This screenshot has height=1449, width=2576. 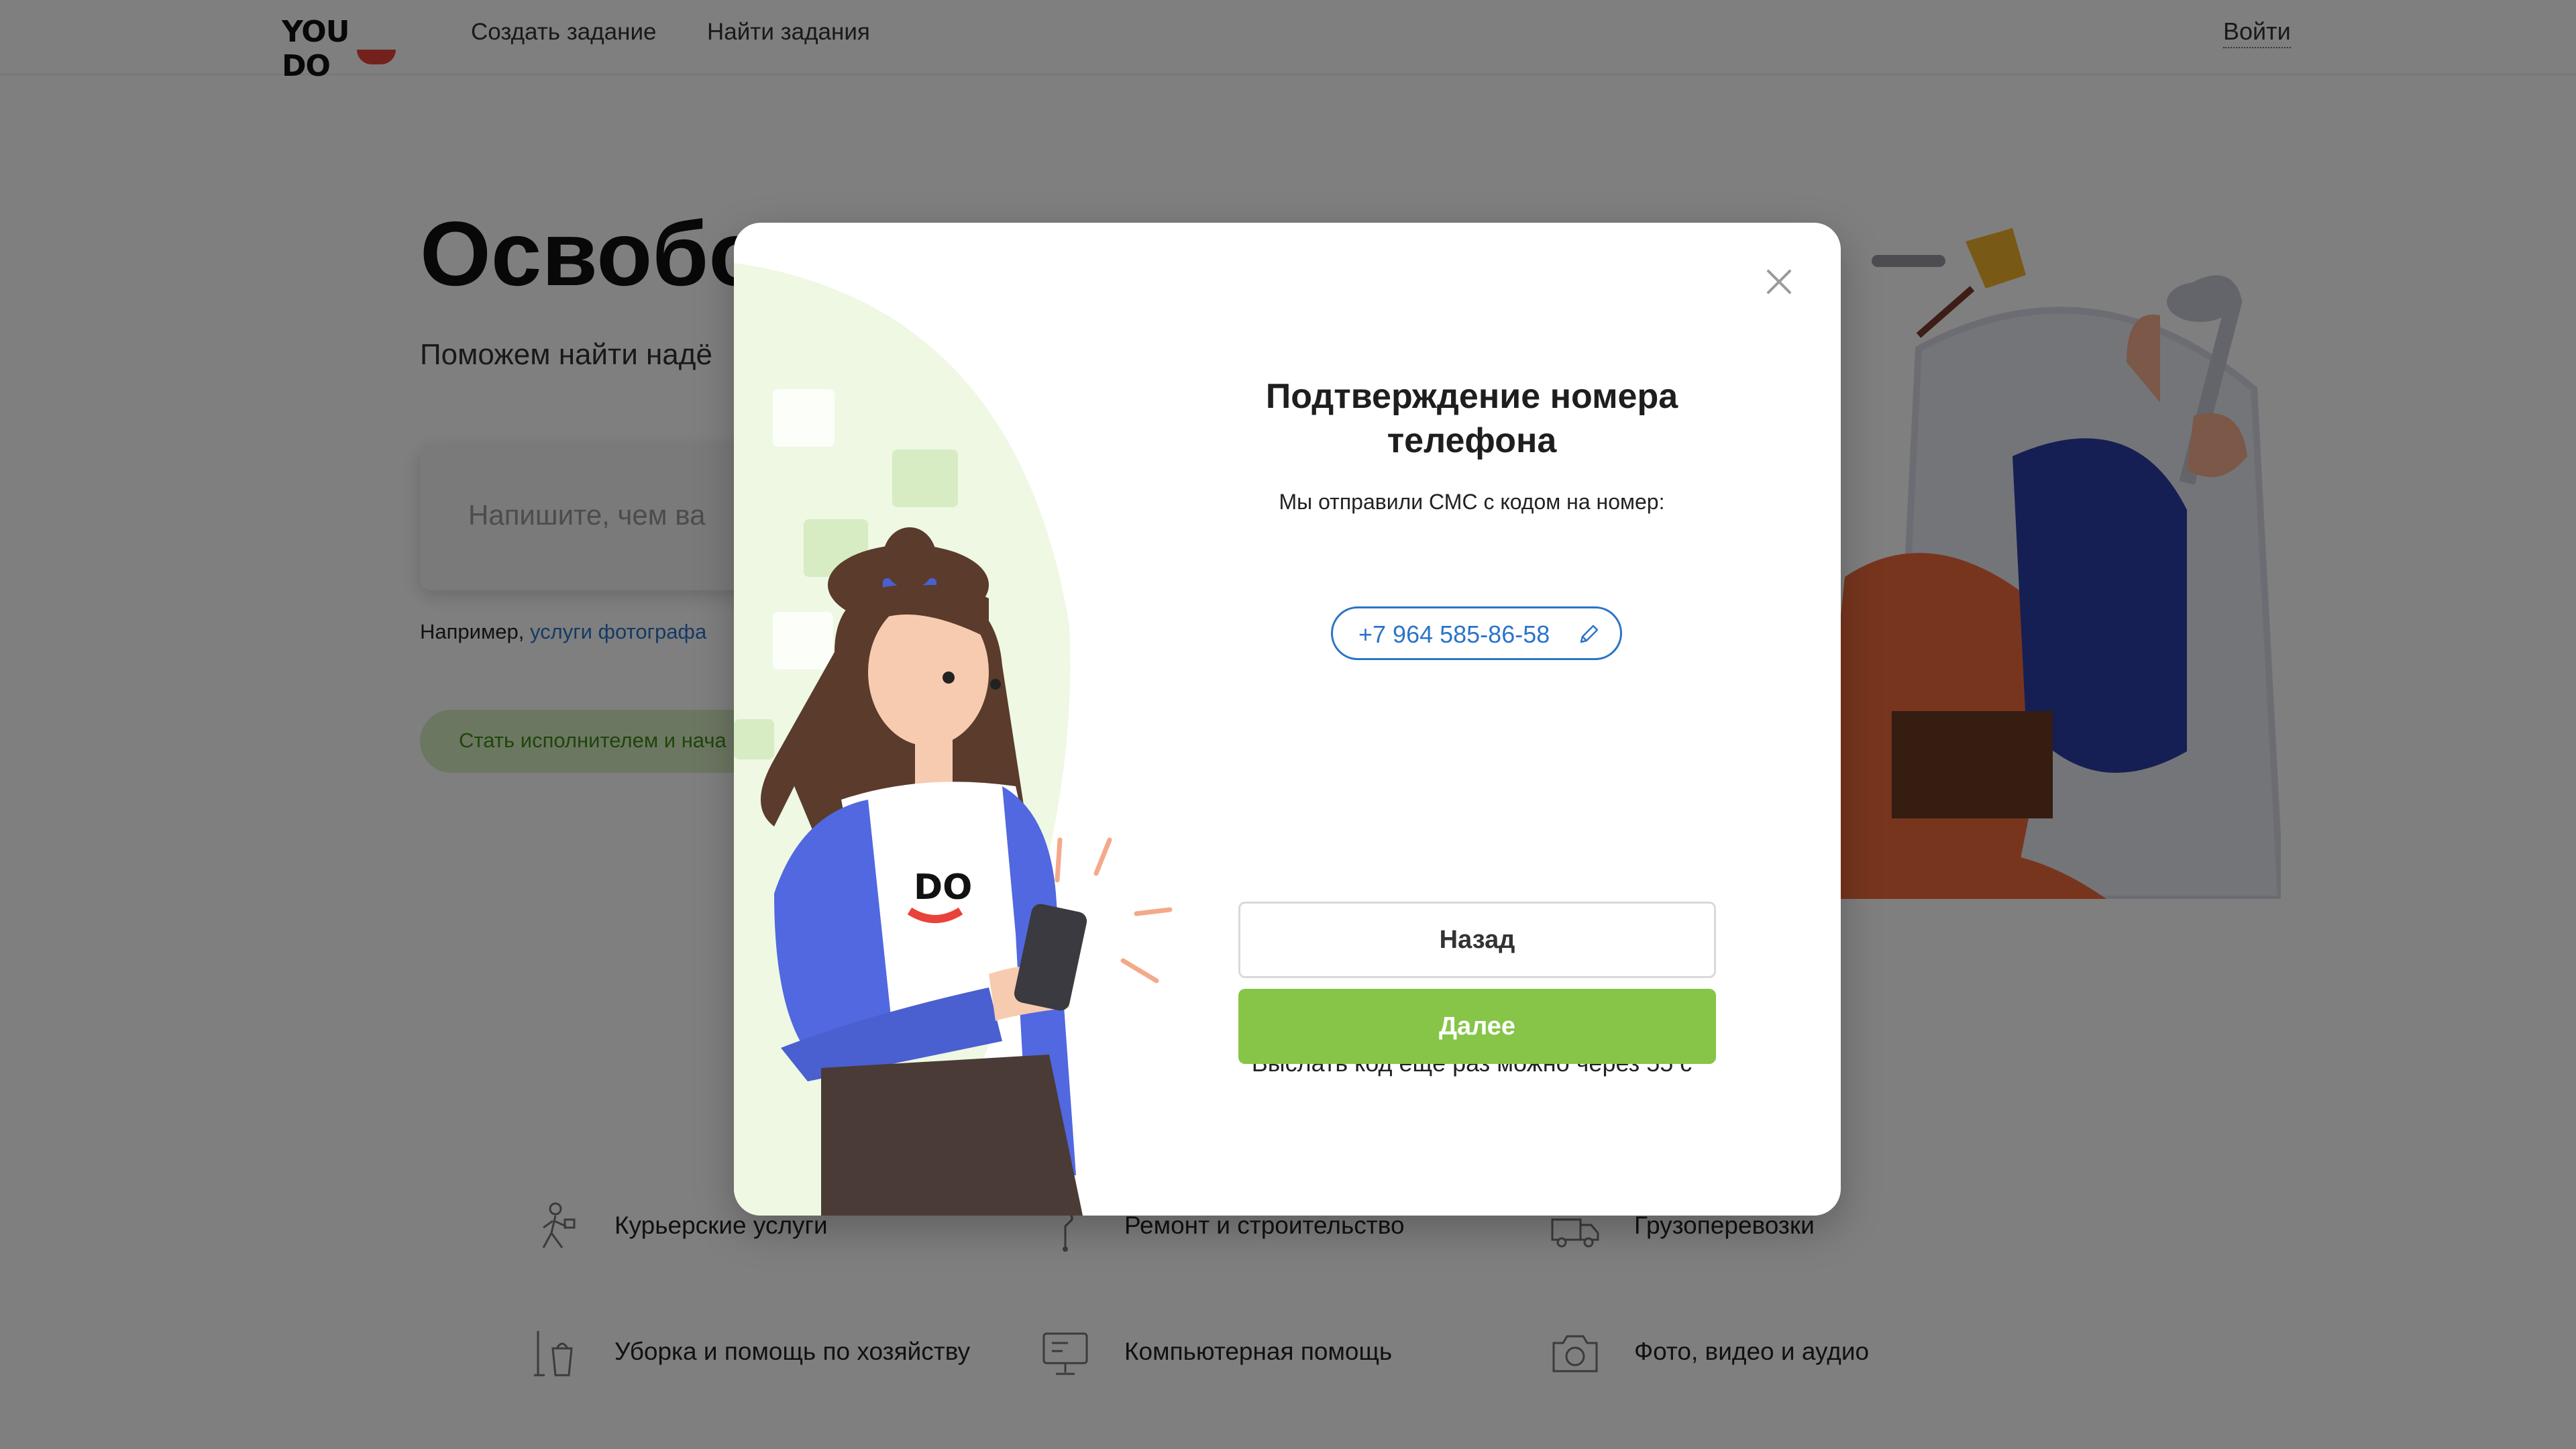 I want to click on phone-number-chip: +7 964 585-86-58, so click(x=1476, y=633).